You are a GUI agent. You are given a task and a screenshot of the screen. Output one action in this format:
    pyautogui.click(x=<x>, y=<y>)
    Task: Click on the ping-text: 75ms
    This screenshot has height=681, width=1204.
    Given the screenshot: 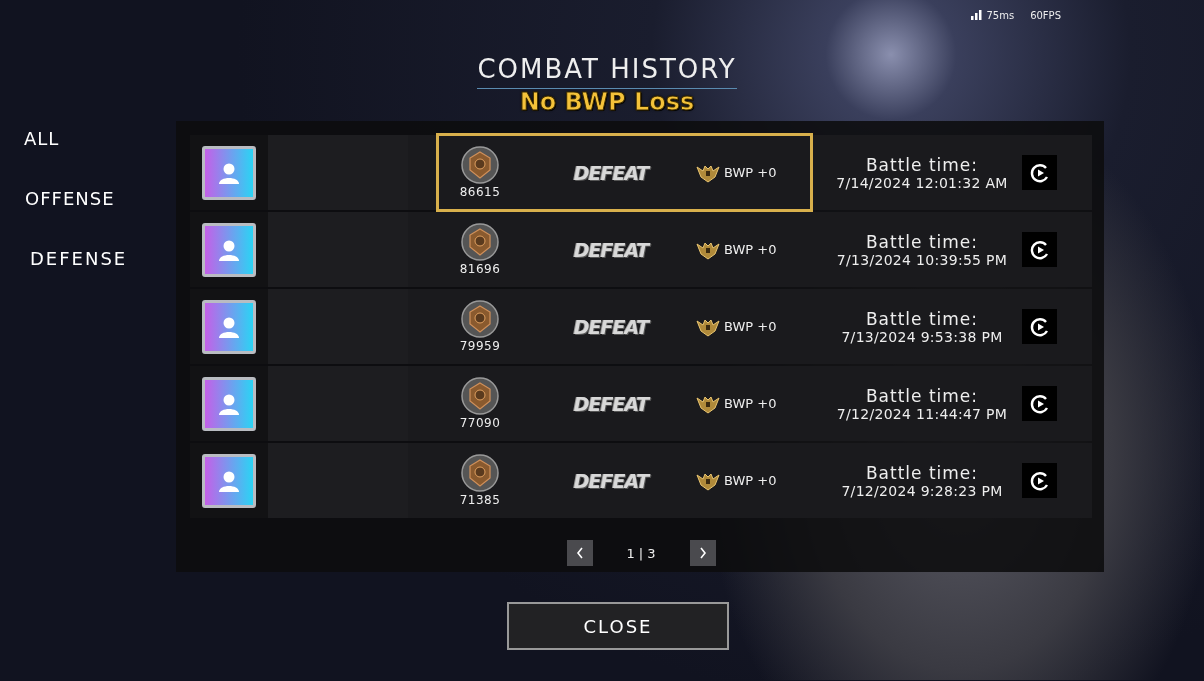 What is the action you would take?
    pyautogui.click(x=1000, y=15)
    